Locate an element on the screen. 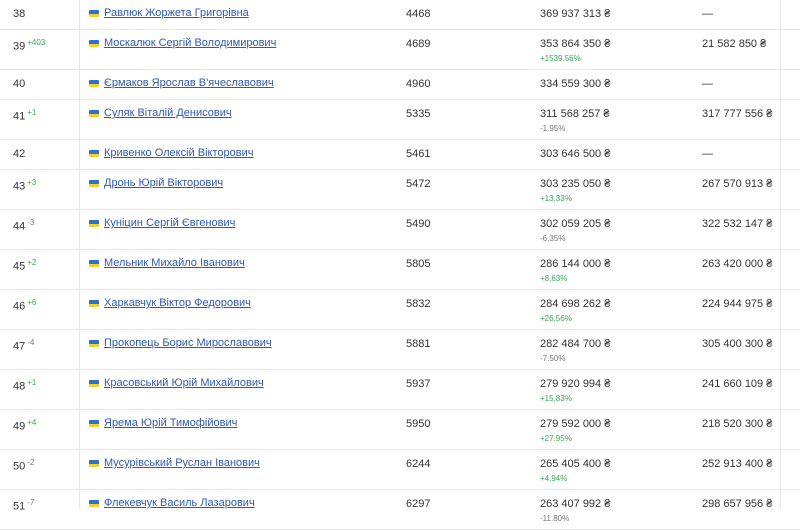 The image size is (800, 530). rank-cell: 47 -4 is located at coordinates (23, 345).